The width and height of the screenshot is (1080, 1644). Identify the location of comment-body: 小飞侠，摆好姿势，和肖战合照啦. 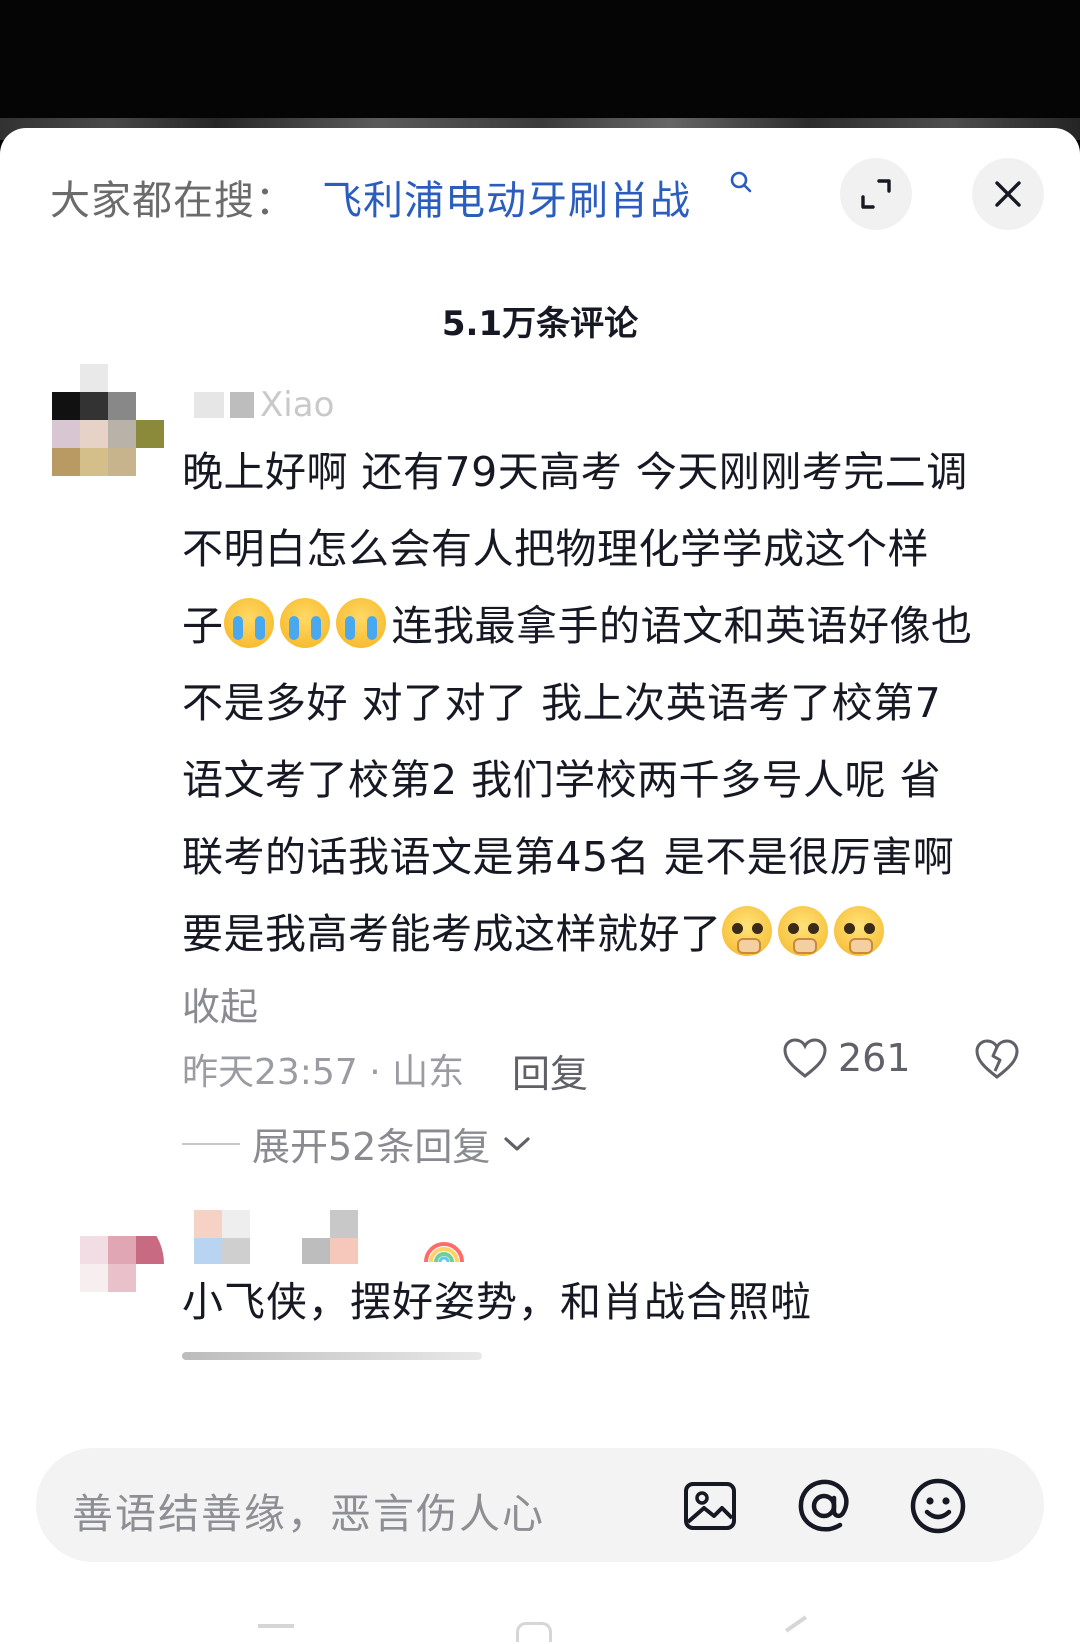
(497, 1302).